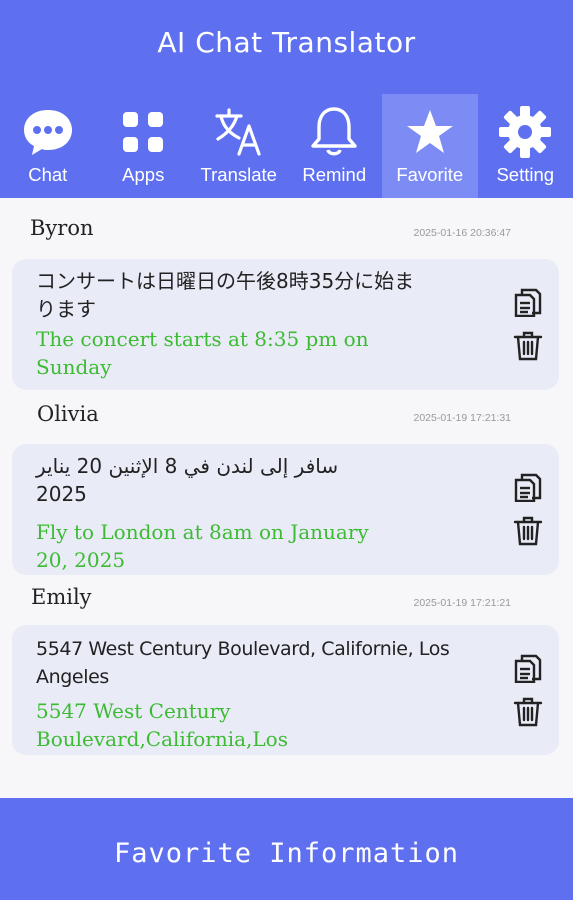  I want to click on translate-icon, so click(239, 132).